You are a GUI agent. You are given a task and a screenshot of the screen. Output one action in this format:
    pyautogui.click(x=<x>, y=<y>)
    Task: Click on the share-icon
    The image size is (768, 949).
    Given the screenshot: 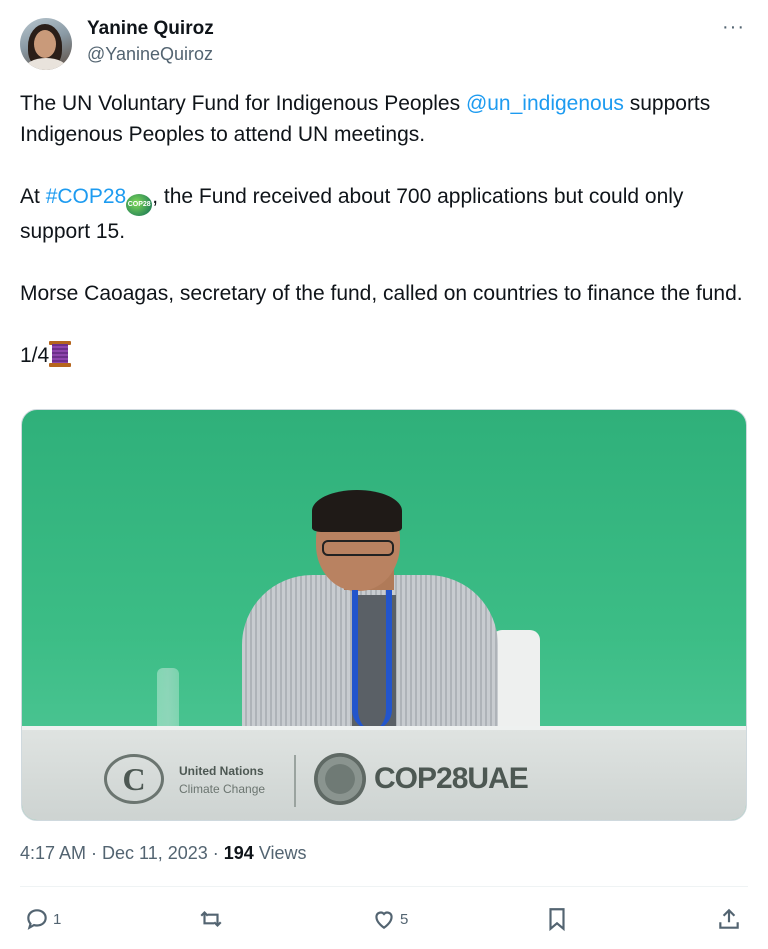 What is the action you would take?
    pyautogui.click(x=729, y=918)
    